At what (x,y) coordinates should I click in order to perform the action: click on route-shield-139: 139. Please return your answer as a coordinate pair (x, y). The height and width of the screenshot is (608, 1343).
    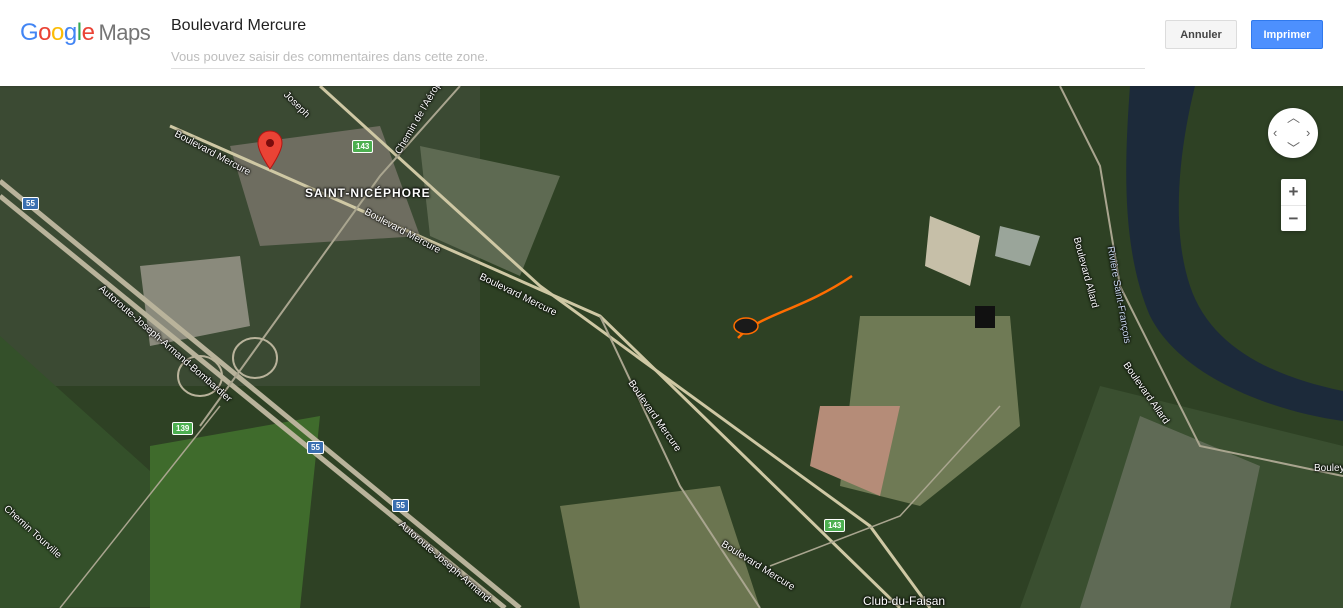
    Looking at the image, I should click on (183, 428).